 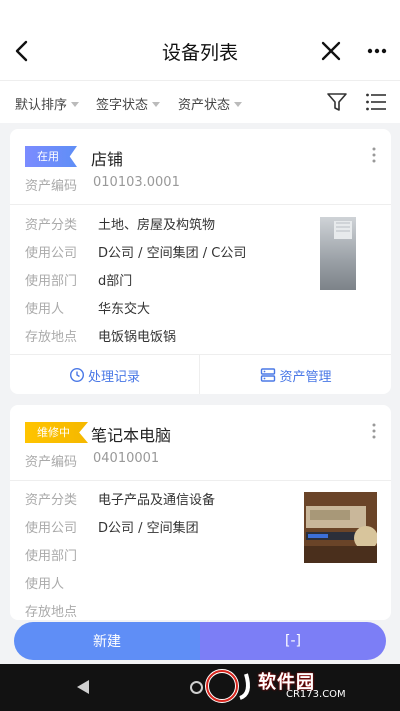 I want to click on clock-record-icon, so click(x=76, y=375).